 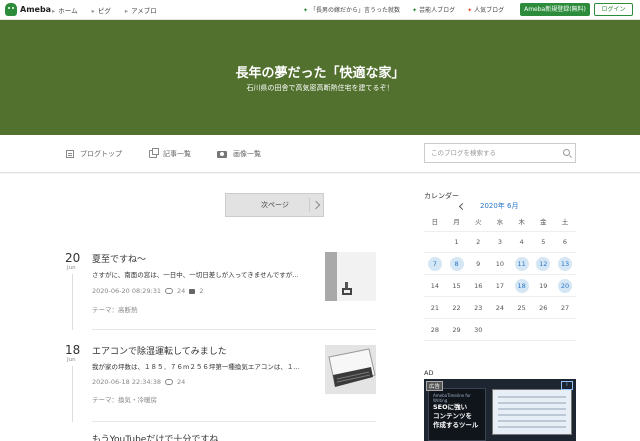 I want to click on weekday-label: 金, so click(x=543, y=222).